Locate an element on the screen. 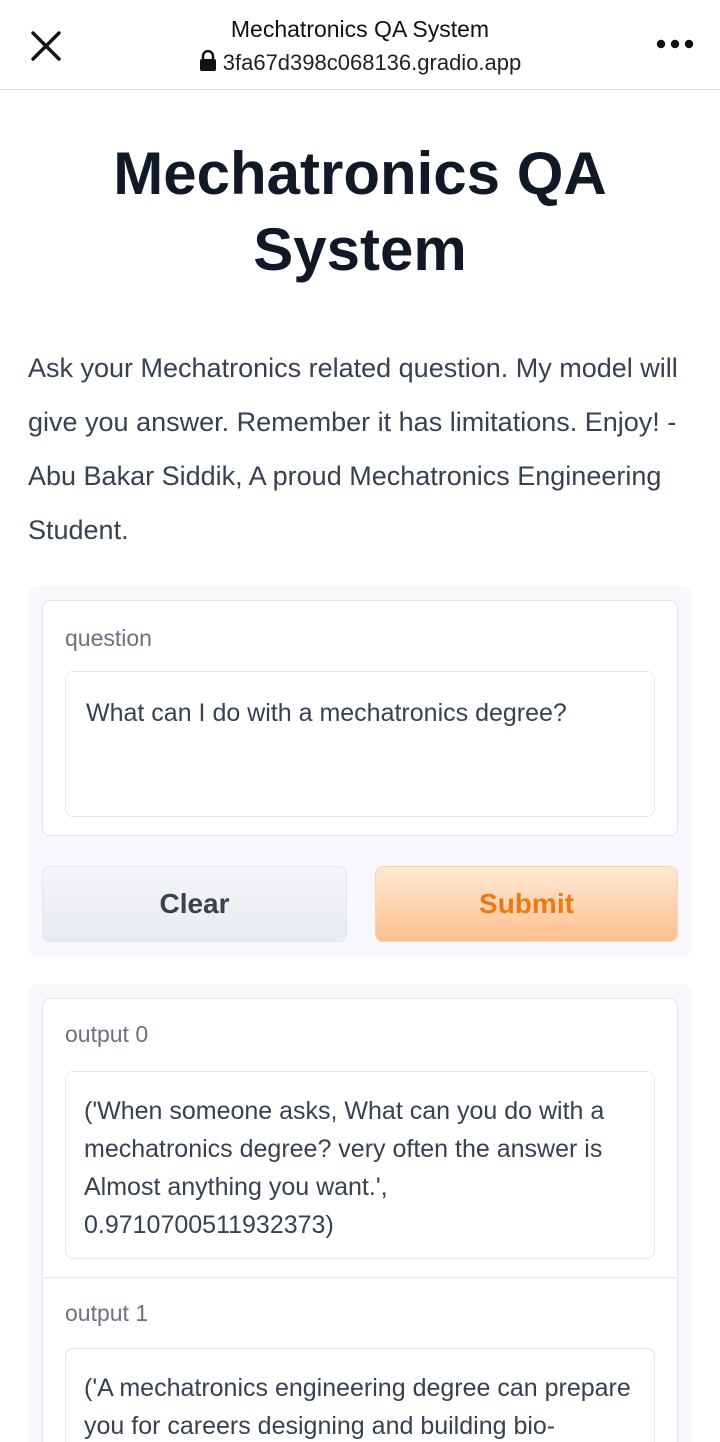  browser-url: 3fa67d398c068136.gradio.app is located at coordinates (360, 63).